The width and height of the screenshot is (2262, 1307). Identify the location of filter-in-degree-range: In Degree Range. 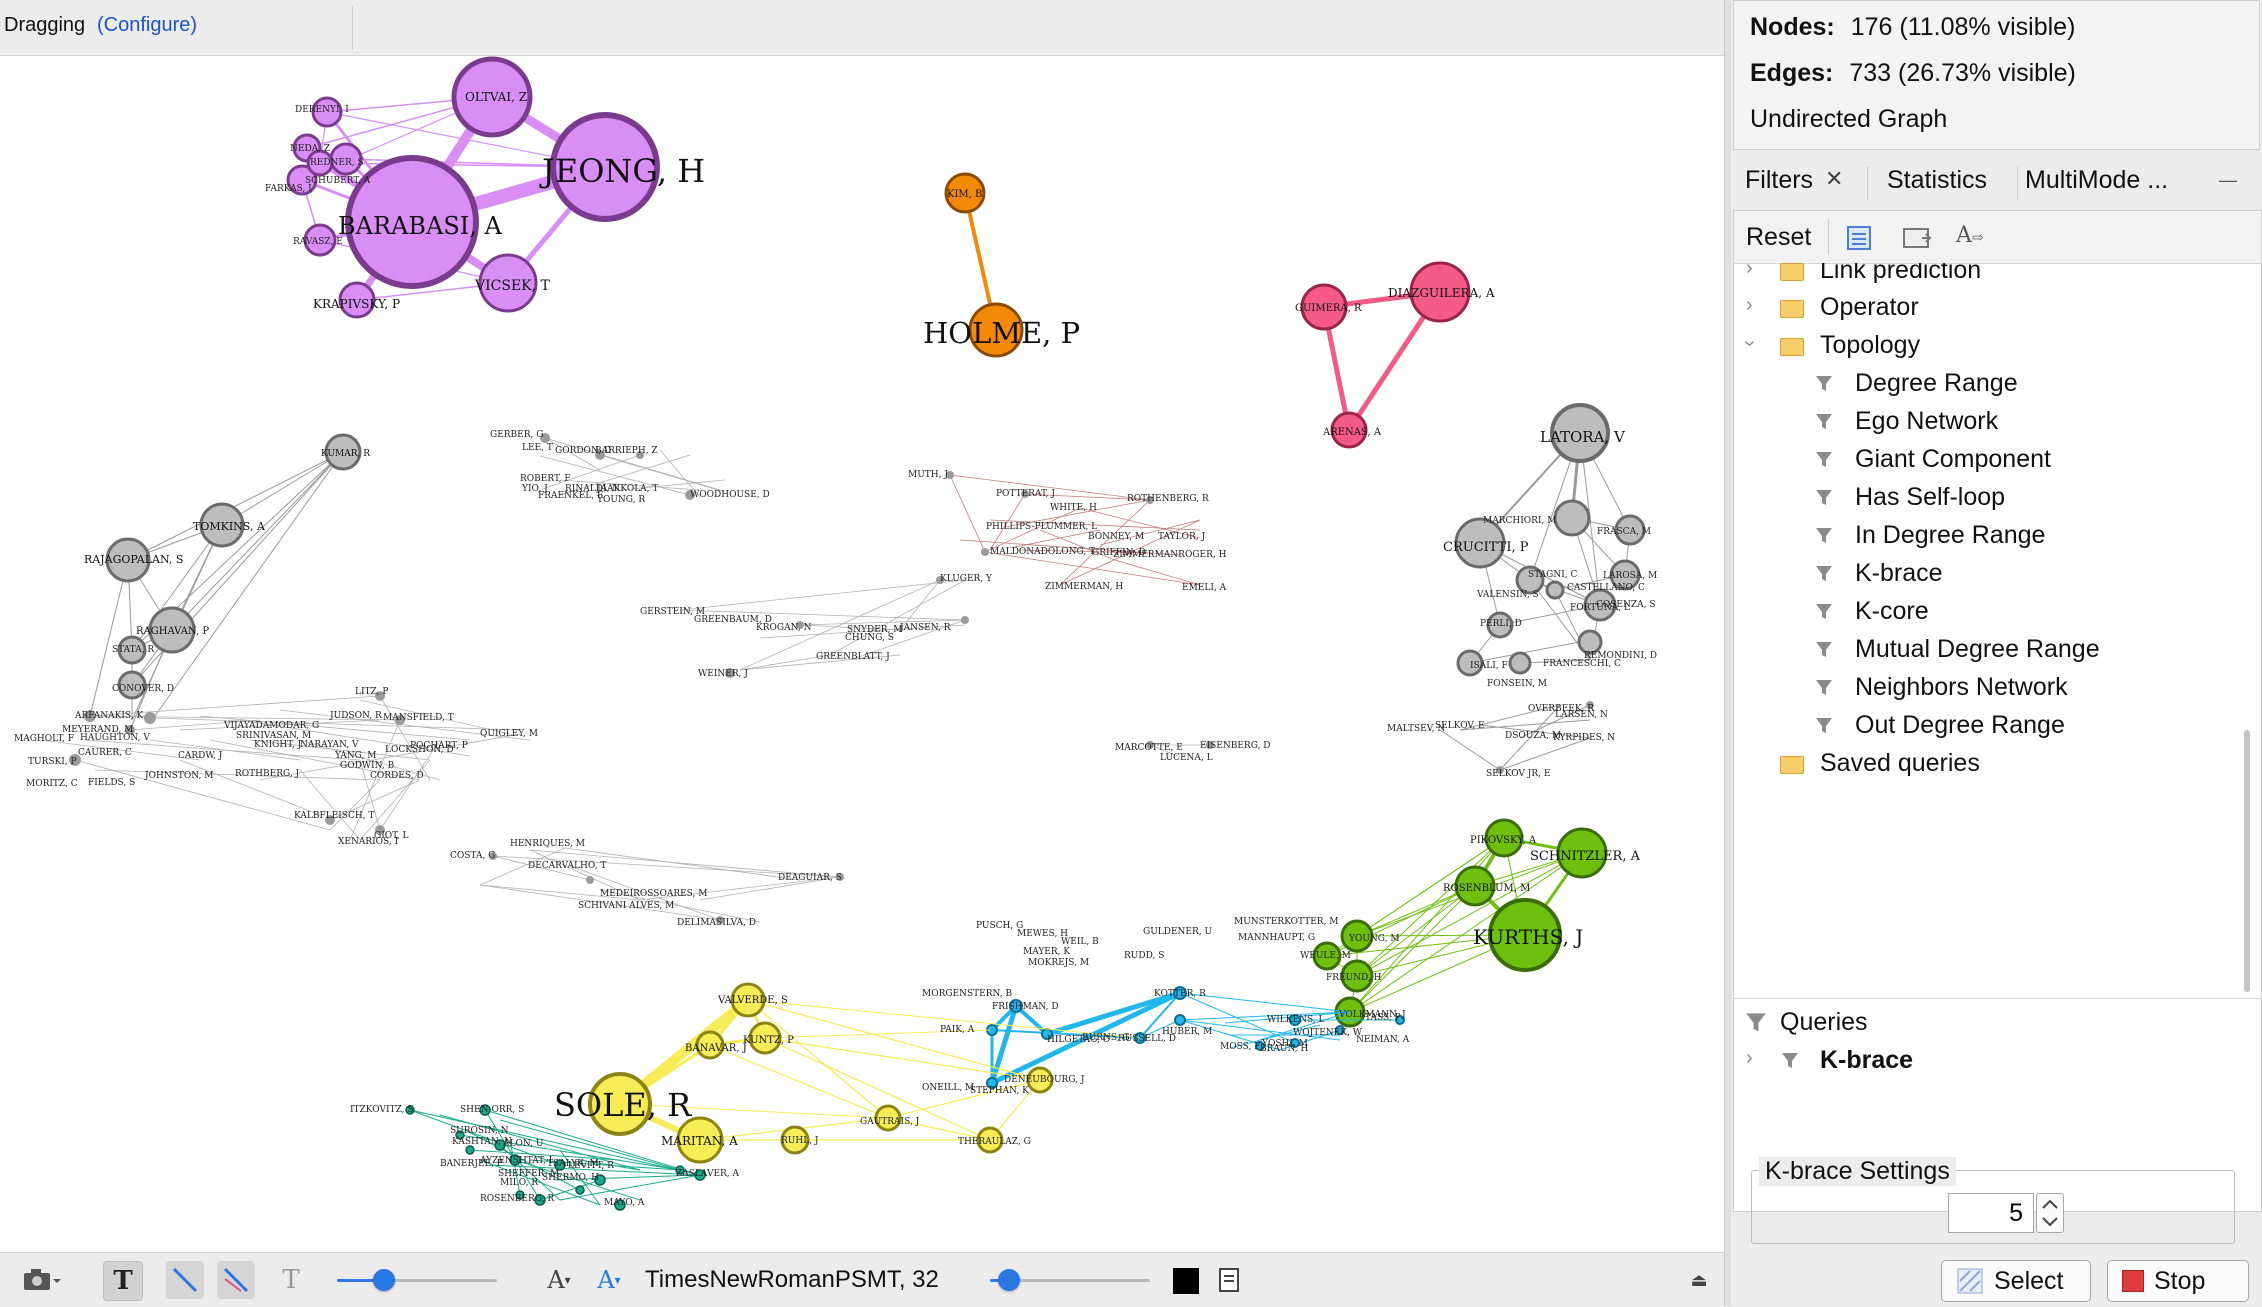
(1986, 537).